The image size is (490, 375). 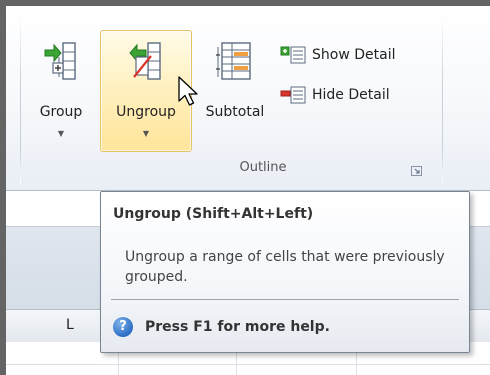 What do you see at coordinates (213, 214) in the screenshot?
I see `tooltip-title: Ungroup (Shift+Alt+Left)` at bounding box center [213, 214].